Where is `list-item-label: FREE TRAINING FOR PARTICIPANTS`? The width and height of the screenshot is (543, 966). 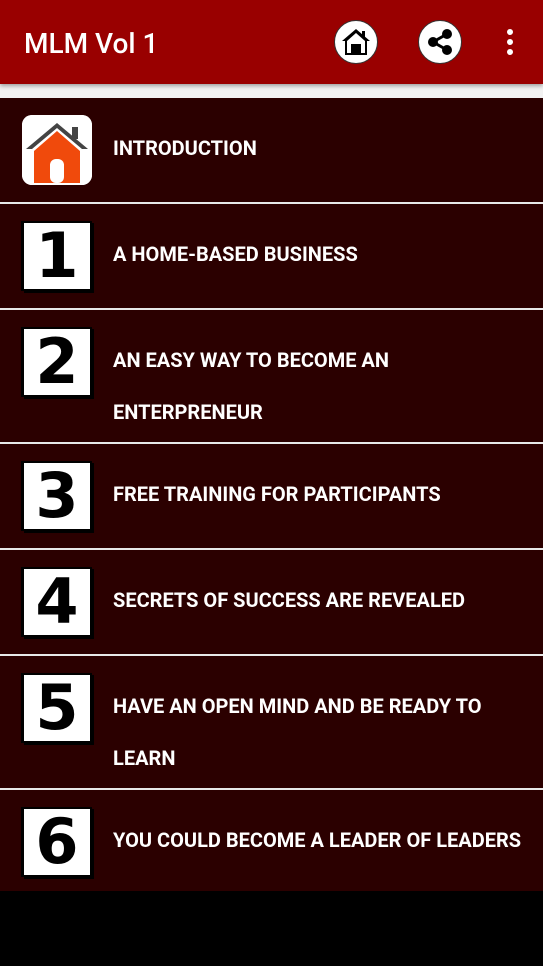 list-item-label: FREE TRAINING FOR PARTICIPANTS is located at coordinates (277, 494).